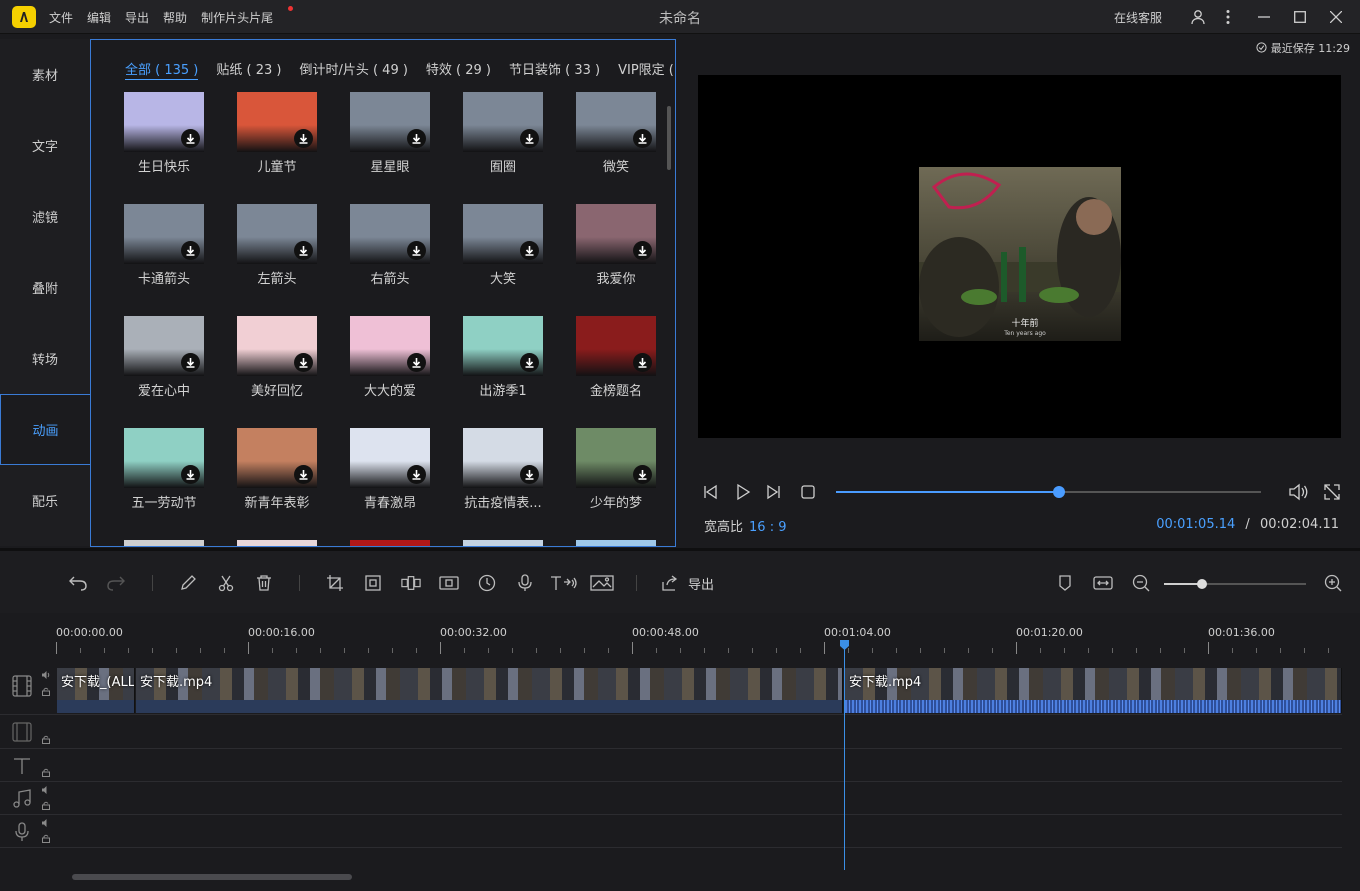 The height and width of the screenshot is (891, 1360). What do you see at coordinates (188, 583) in the screenshot?
I see `edit-pencil-icon` at bounding box center [188, 583].